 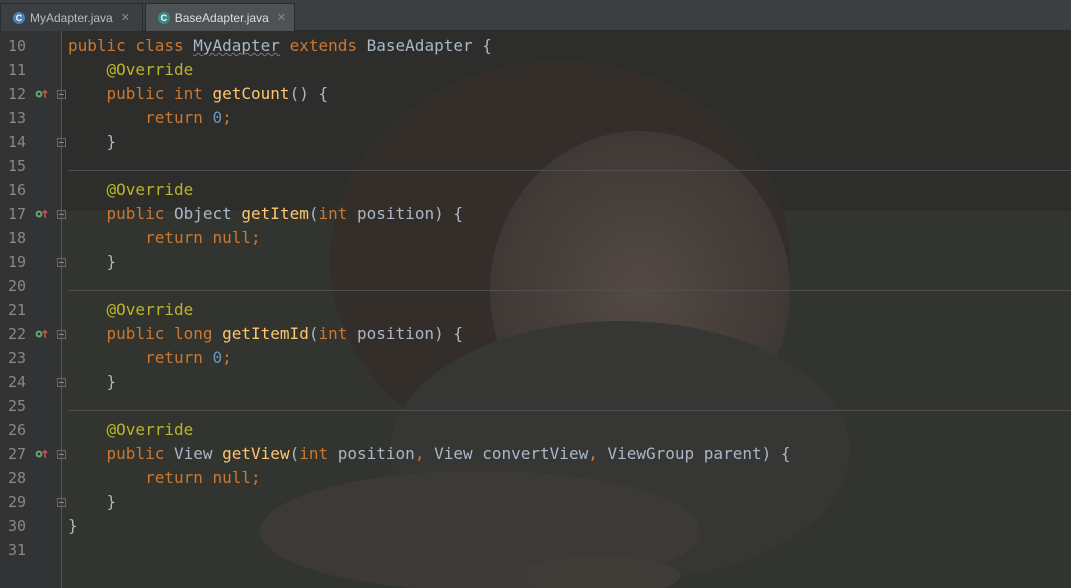 What do you see at coordinates (256, 453) in the screenshot?
I see `code-token: getView` at bounding box center [256, 453].